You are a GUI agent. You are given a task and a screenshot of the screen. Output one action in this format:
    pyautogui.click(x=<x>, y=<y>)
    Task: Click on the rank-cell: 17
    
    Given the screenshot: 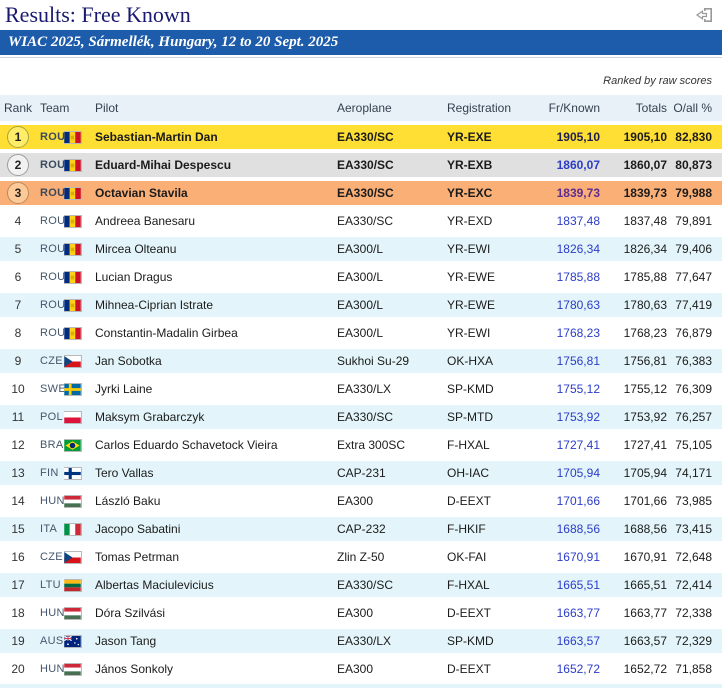 What is the action you would take?
    pyautogui.click(x=18, y=585)
    